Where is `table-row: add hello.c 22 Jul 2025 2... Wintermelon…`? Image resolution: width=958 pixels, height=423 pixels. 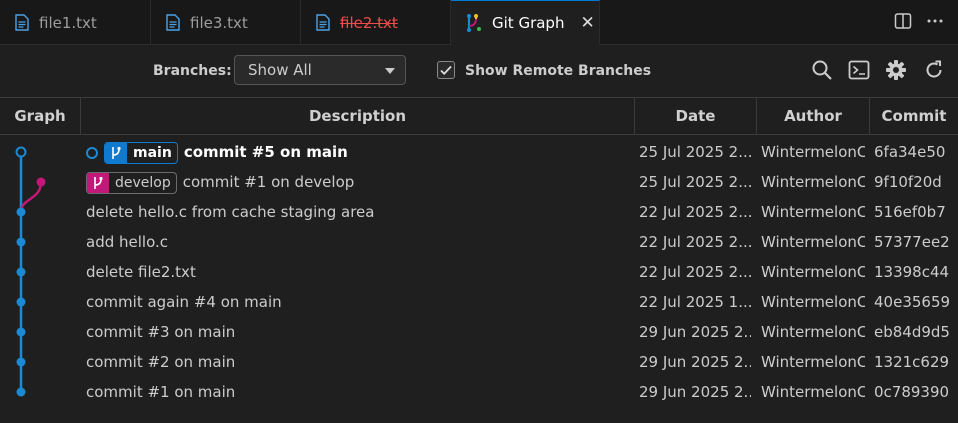
table-row: add hello.c 22 Jul 2025 2... Wintermelon… is located at coordinates (479, 242).